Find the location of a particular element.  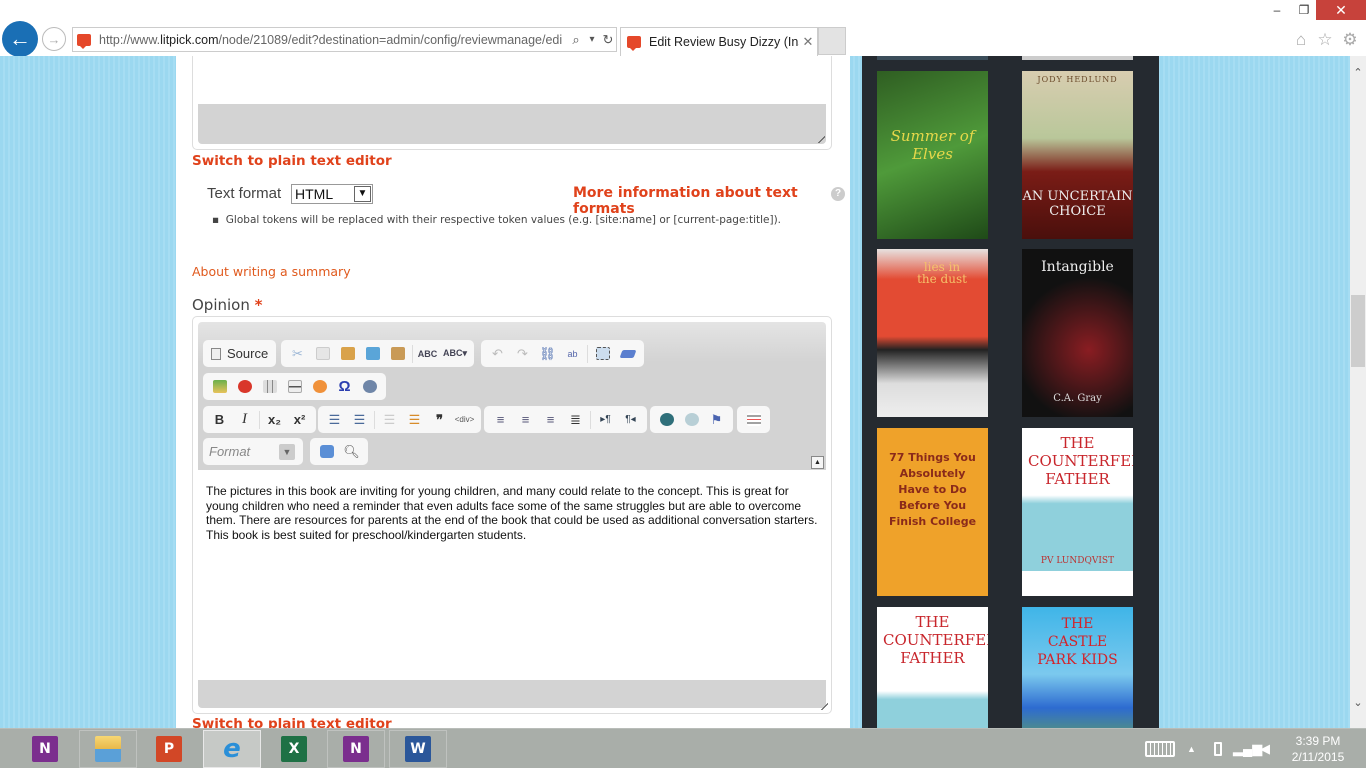

home-icon: ⌂ is located at coordinates (1301, 40).